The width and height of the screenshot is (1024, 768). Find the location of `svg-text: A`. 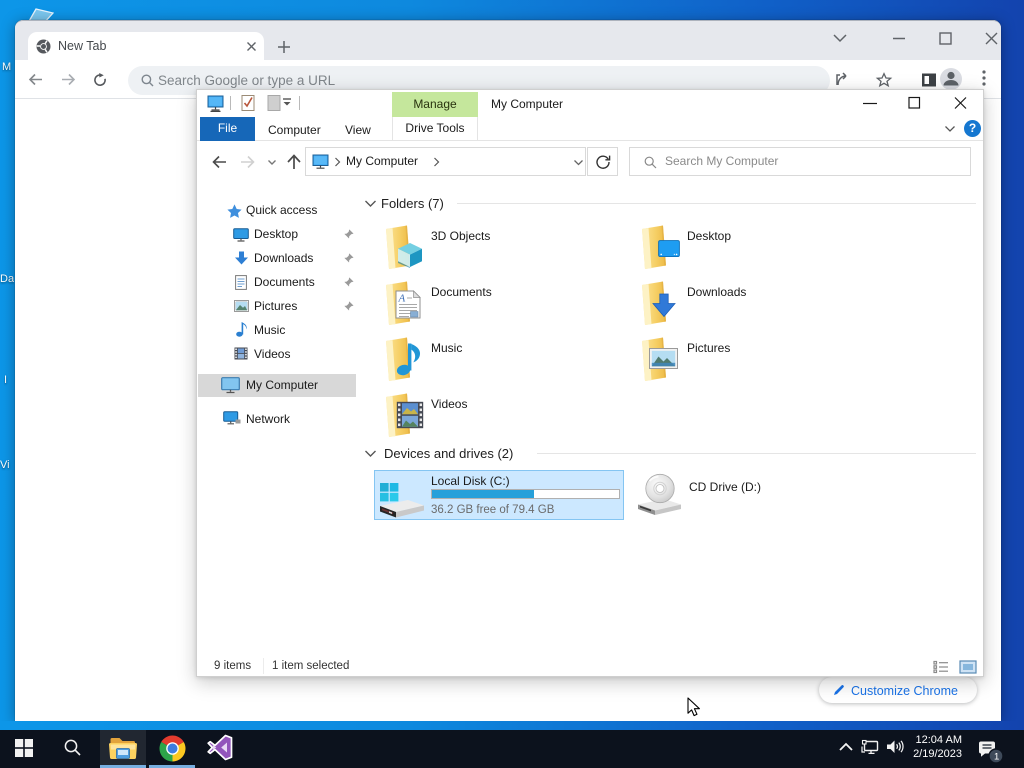

svg-text: A is located at coordinates (402, 299).